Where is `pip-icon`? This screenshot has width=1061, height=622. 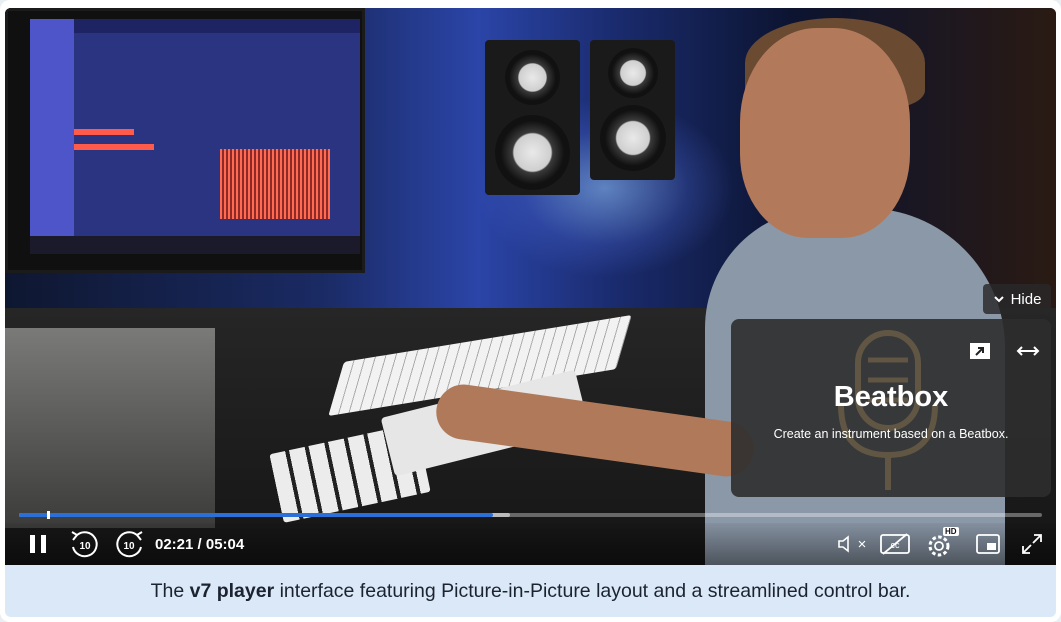 pip-icon is located at coordinates (988, 544).